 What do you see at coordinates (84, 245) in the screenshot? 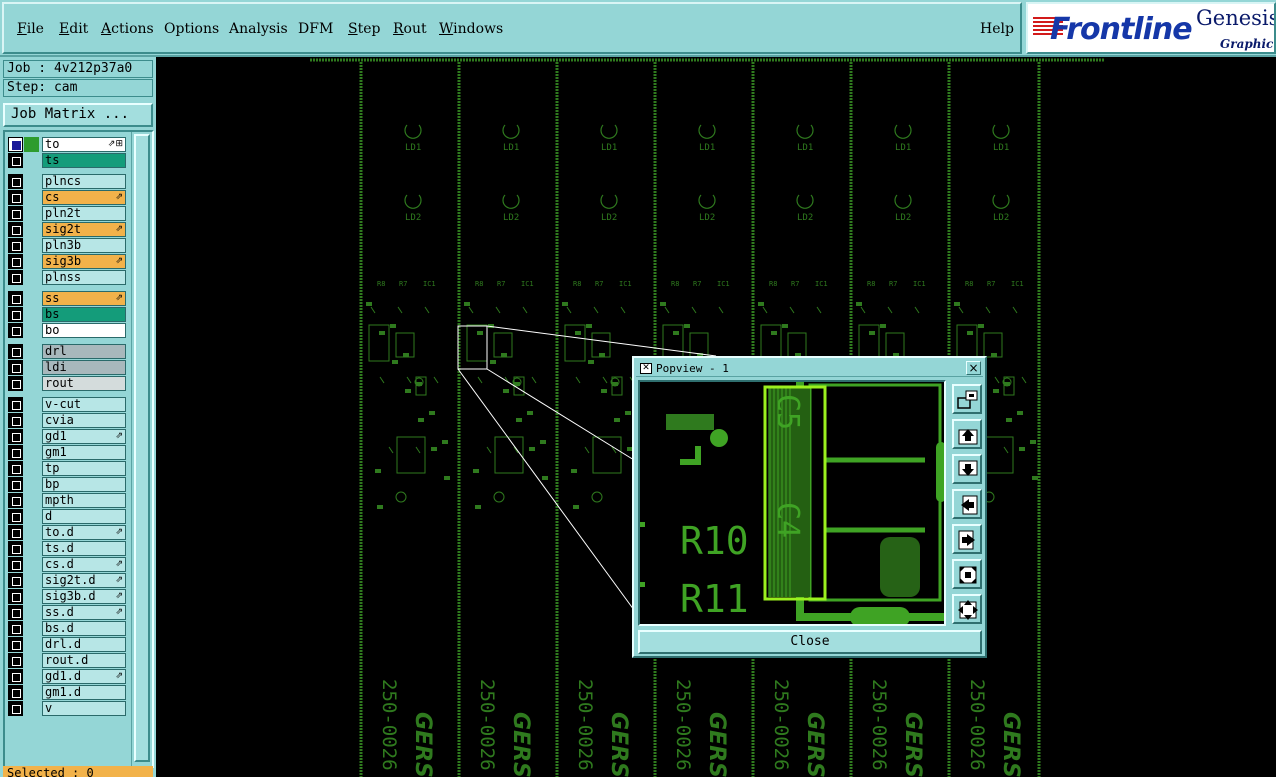
I see `layer-name: pln3b` at bounding box center [84, 245].